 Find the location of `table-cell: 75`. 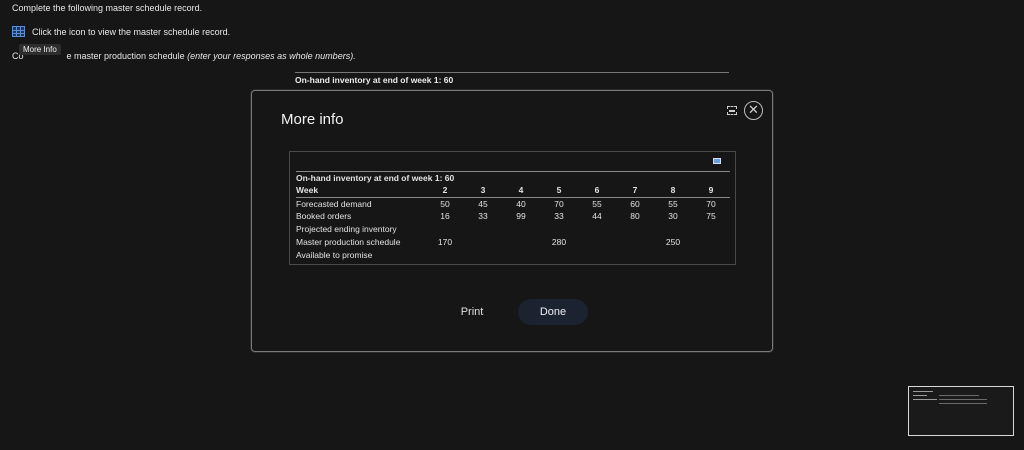

table-cell: 75 is located at coordinates (711, 216).